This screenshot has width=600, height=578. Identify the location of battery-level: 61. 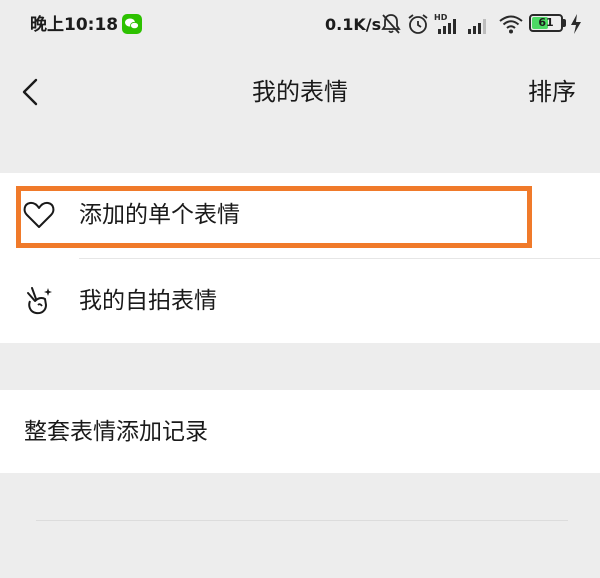
(546, 22).